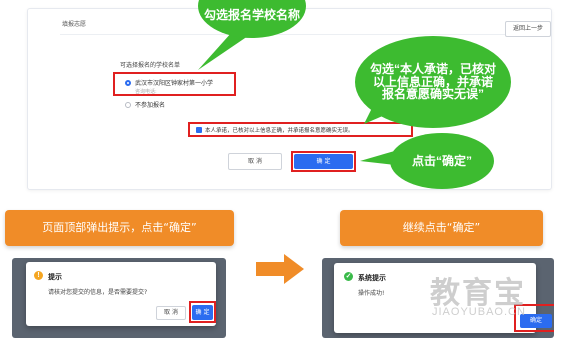 This screenshot has width=561, height=344. I want to click on success-dialog-screenshot: ✓ 系统提示 操作成功! 确定, so click(438, 298).